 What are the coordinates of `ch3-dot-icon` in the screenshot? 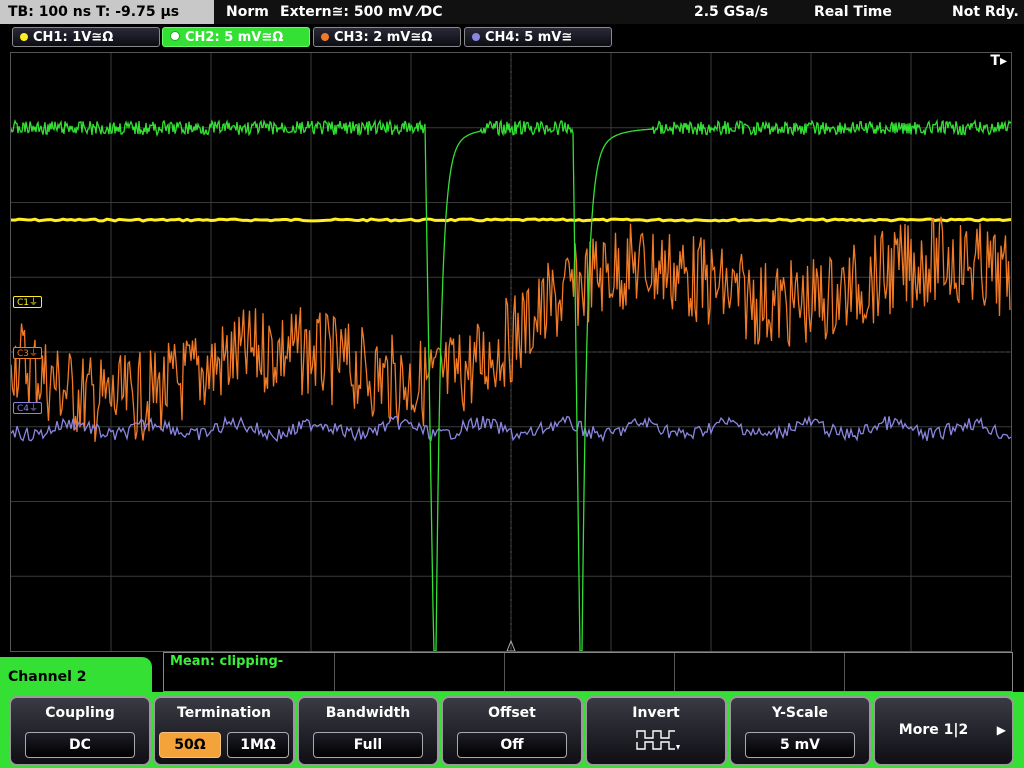 It's located at (325, 37).